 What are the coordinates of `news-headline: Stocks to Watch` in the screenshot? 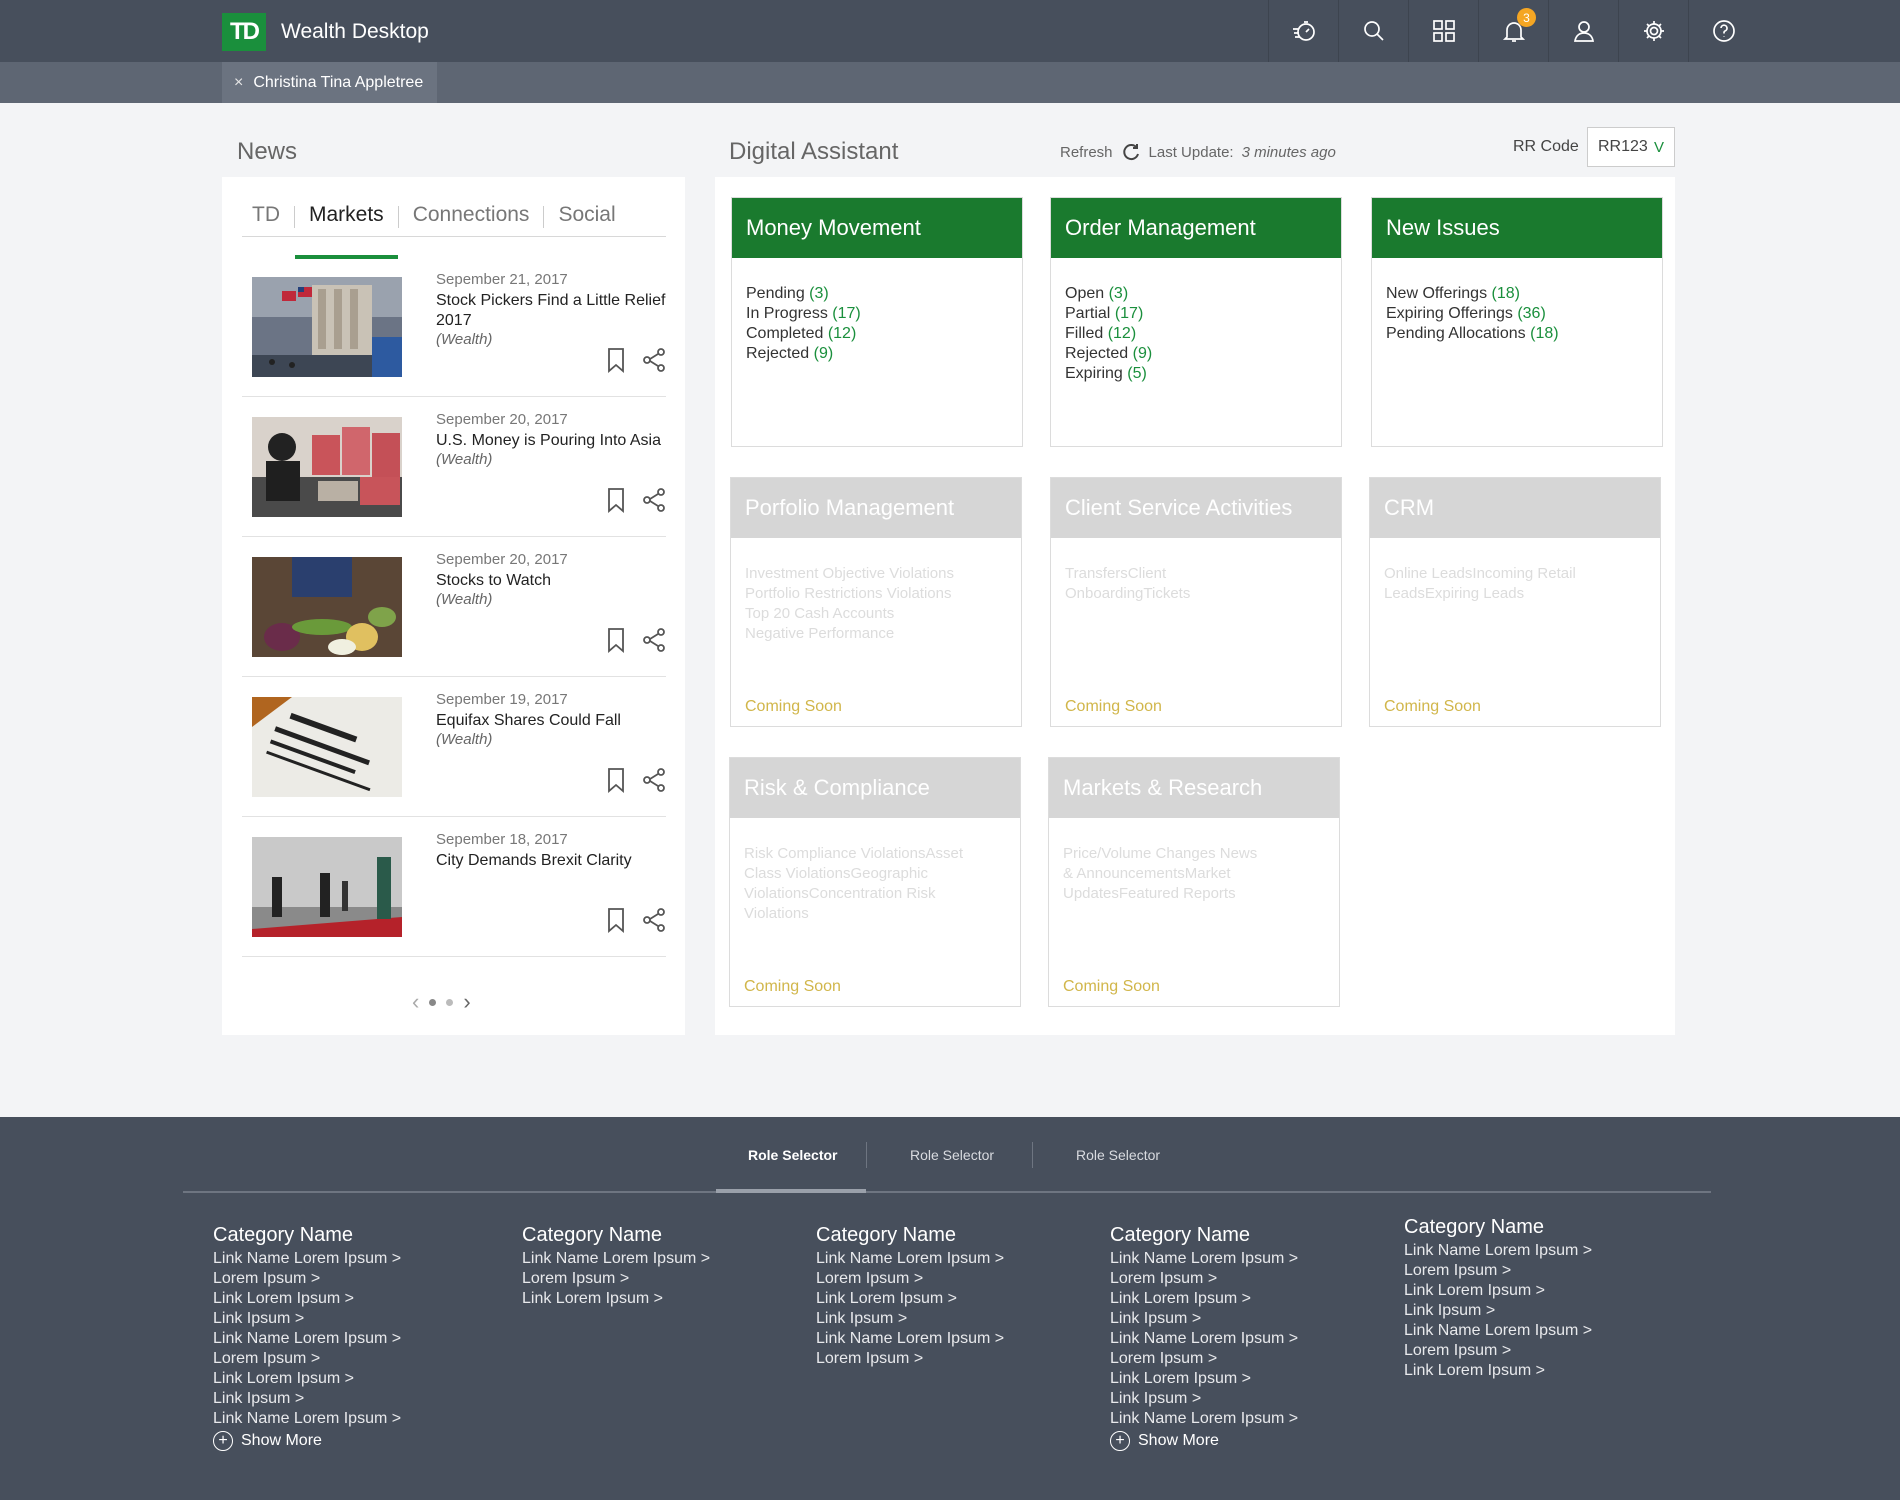 It's located at (553, 581).